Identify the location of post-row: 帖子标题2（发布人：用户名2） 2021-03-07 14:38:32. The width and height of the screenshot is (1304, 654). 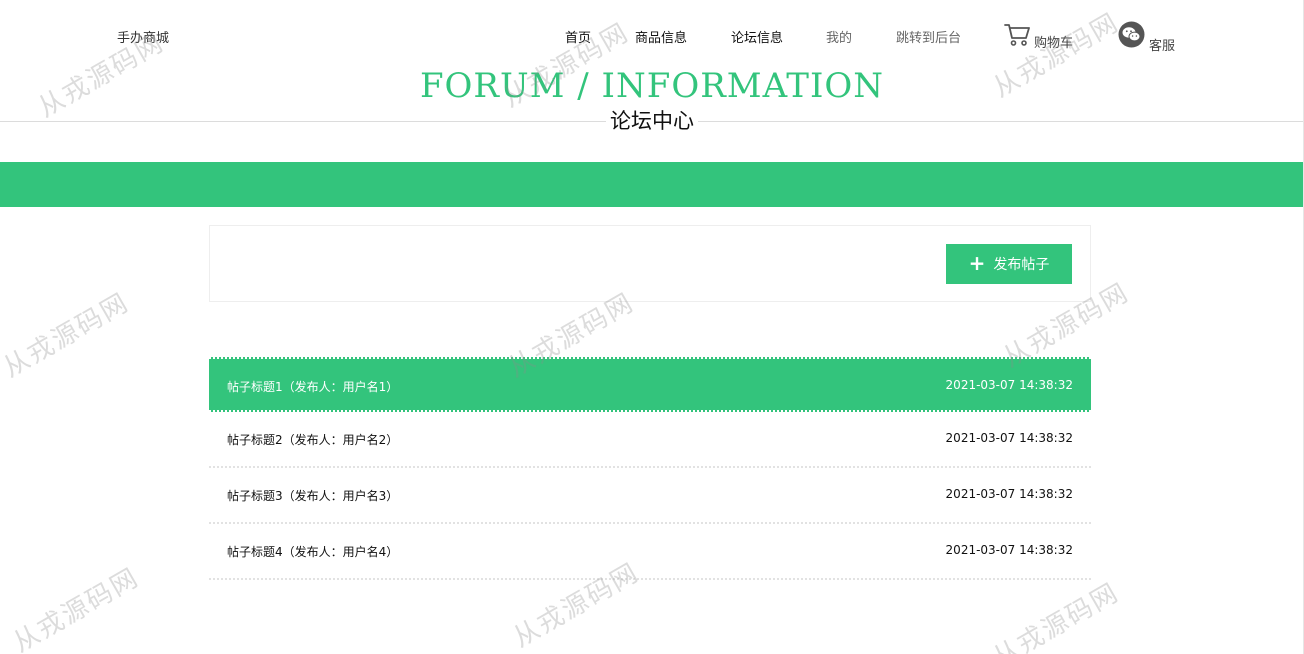
(650, 440).